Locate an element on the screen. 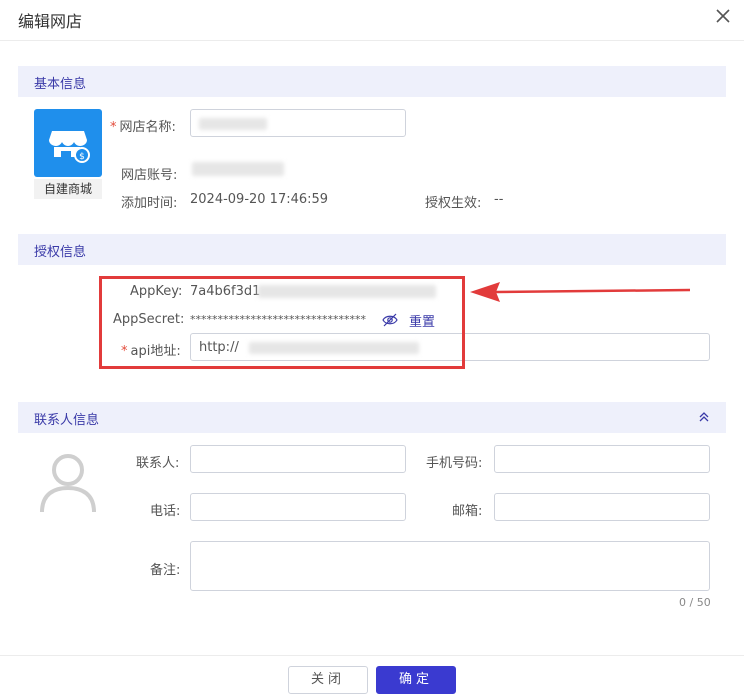 The height and width of the screenshot is (697, 744). shop-icon: $ is located at coordinates (68, 143).